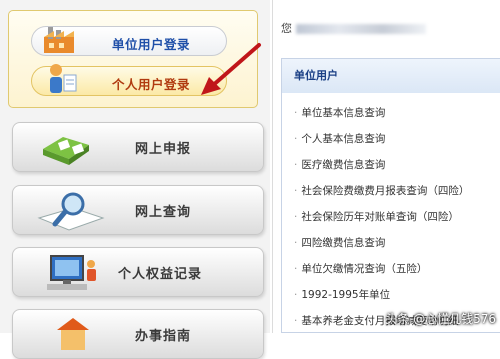  What do you see at coordinates (342, 294) in the screenshot?
I see `menu-item-1992-1995: · 1992-1995年单位` at bounding box center [342, 294].